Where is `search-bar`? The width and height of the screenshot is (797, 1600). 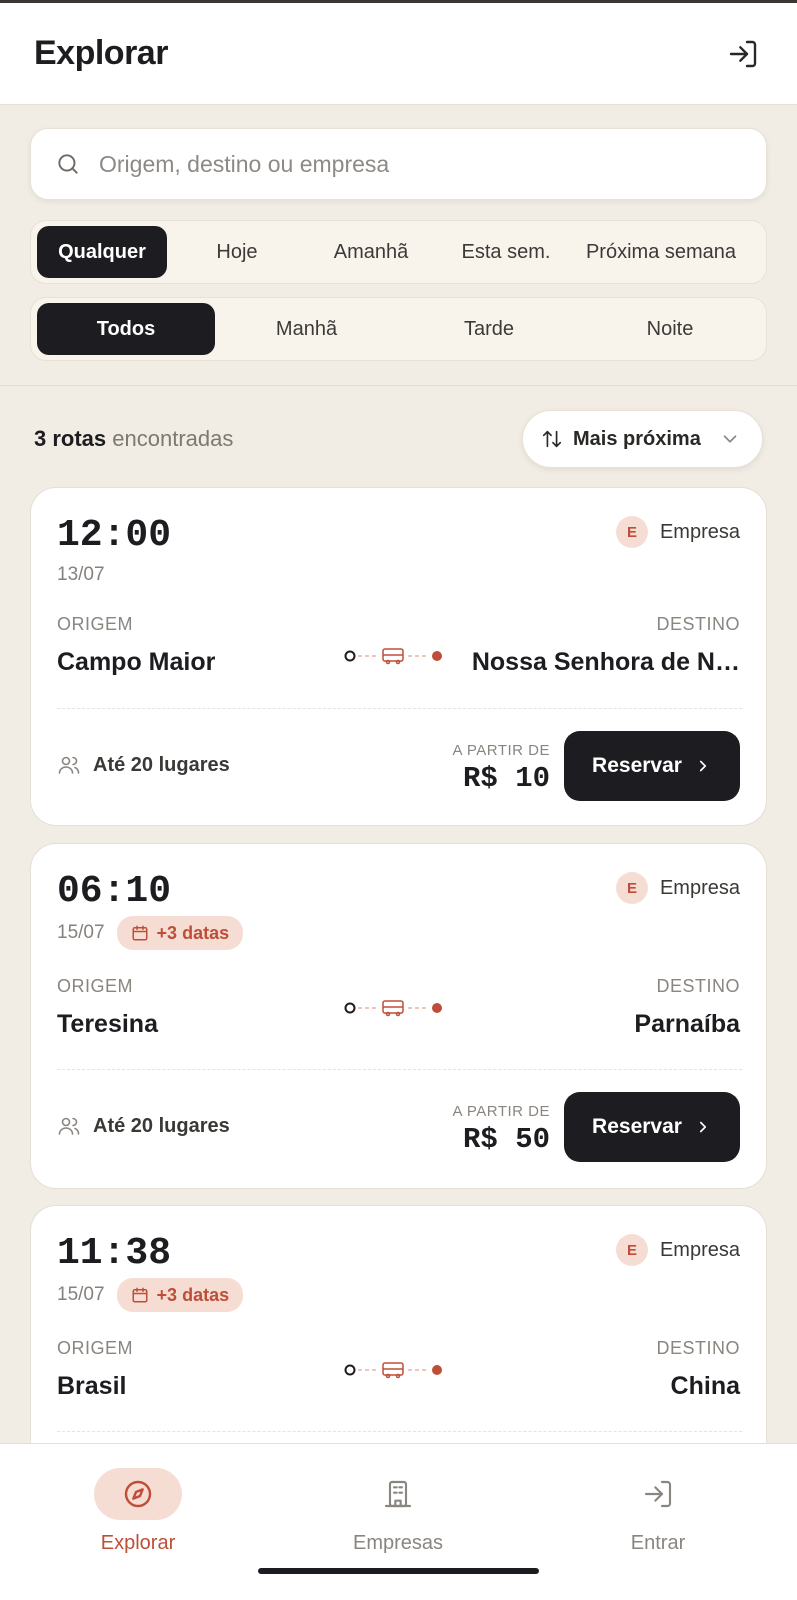 search-bar is located at coordinates (398, 164).